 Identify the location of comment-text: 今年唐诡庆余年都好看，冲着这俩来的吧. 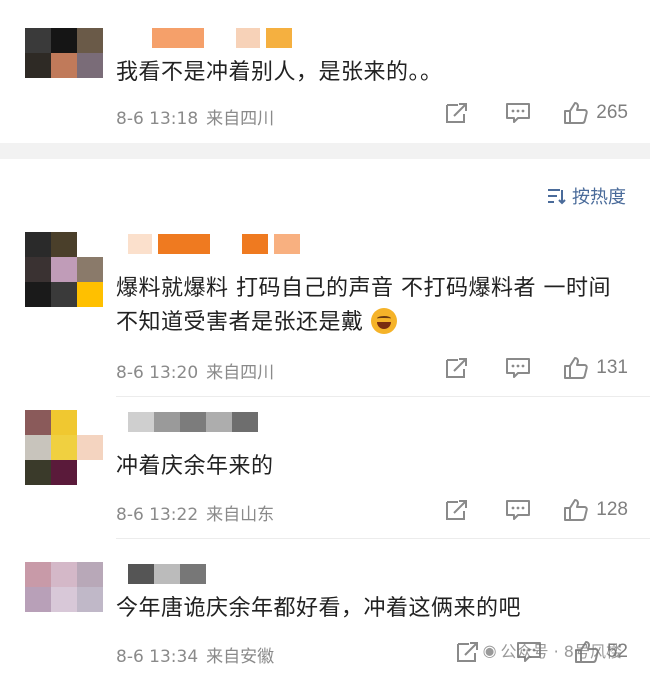
(319, 608).